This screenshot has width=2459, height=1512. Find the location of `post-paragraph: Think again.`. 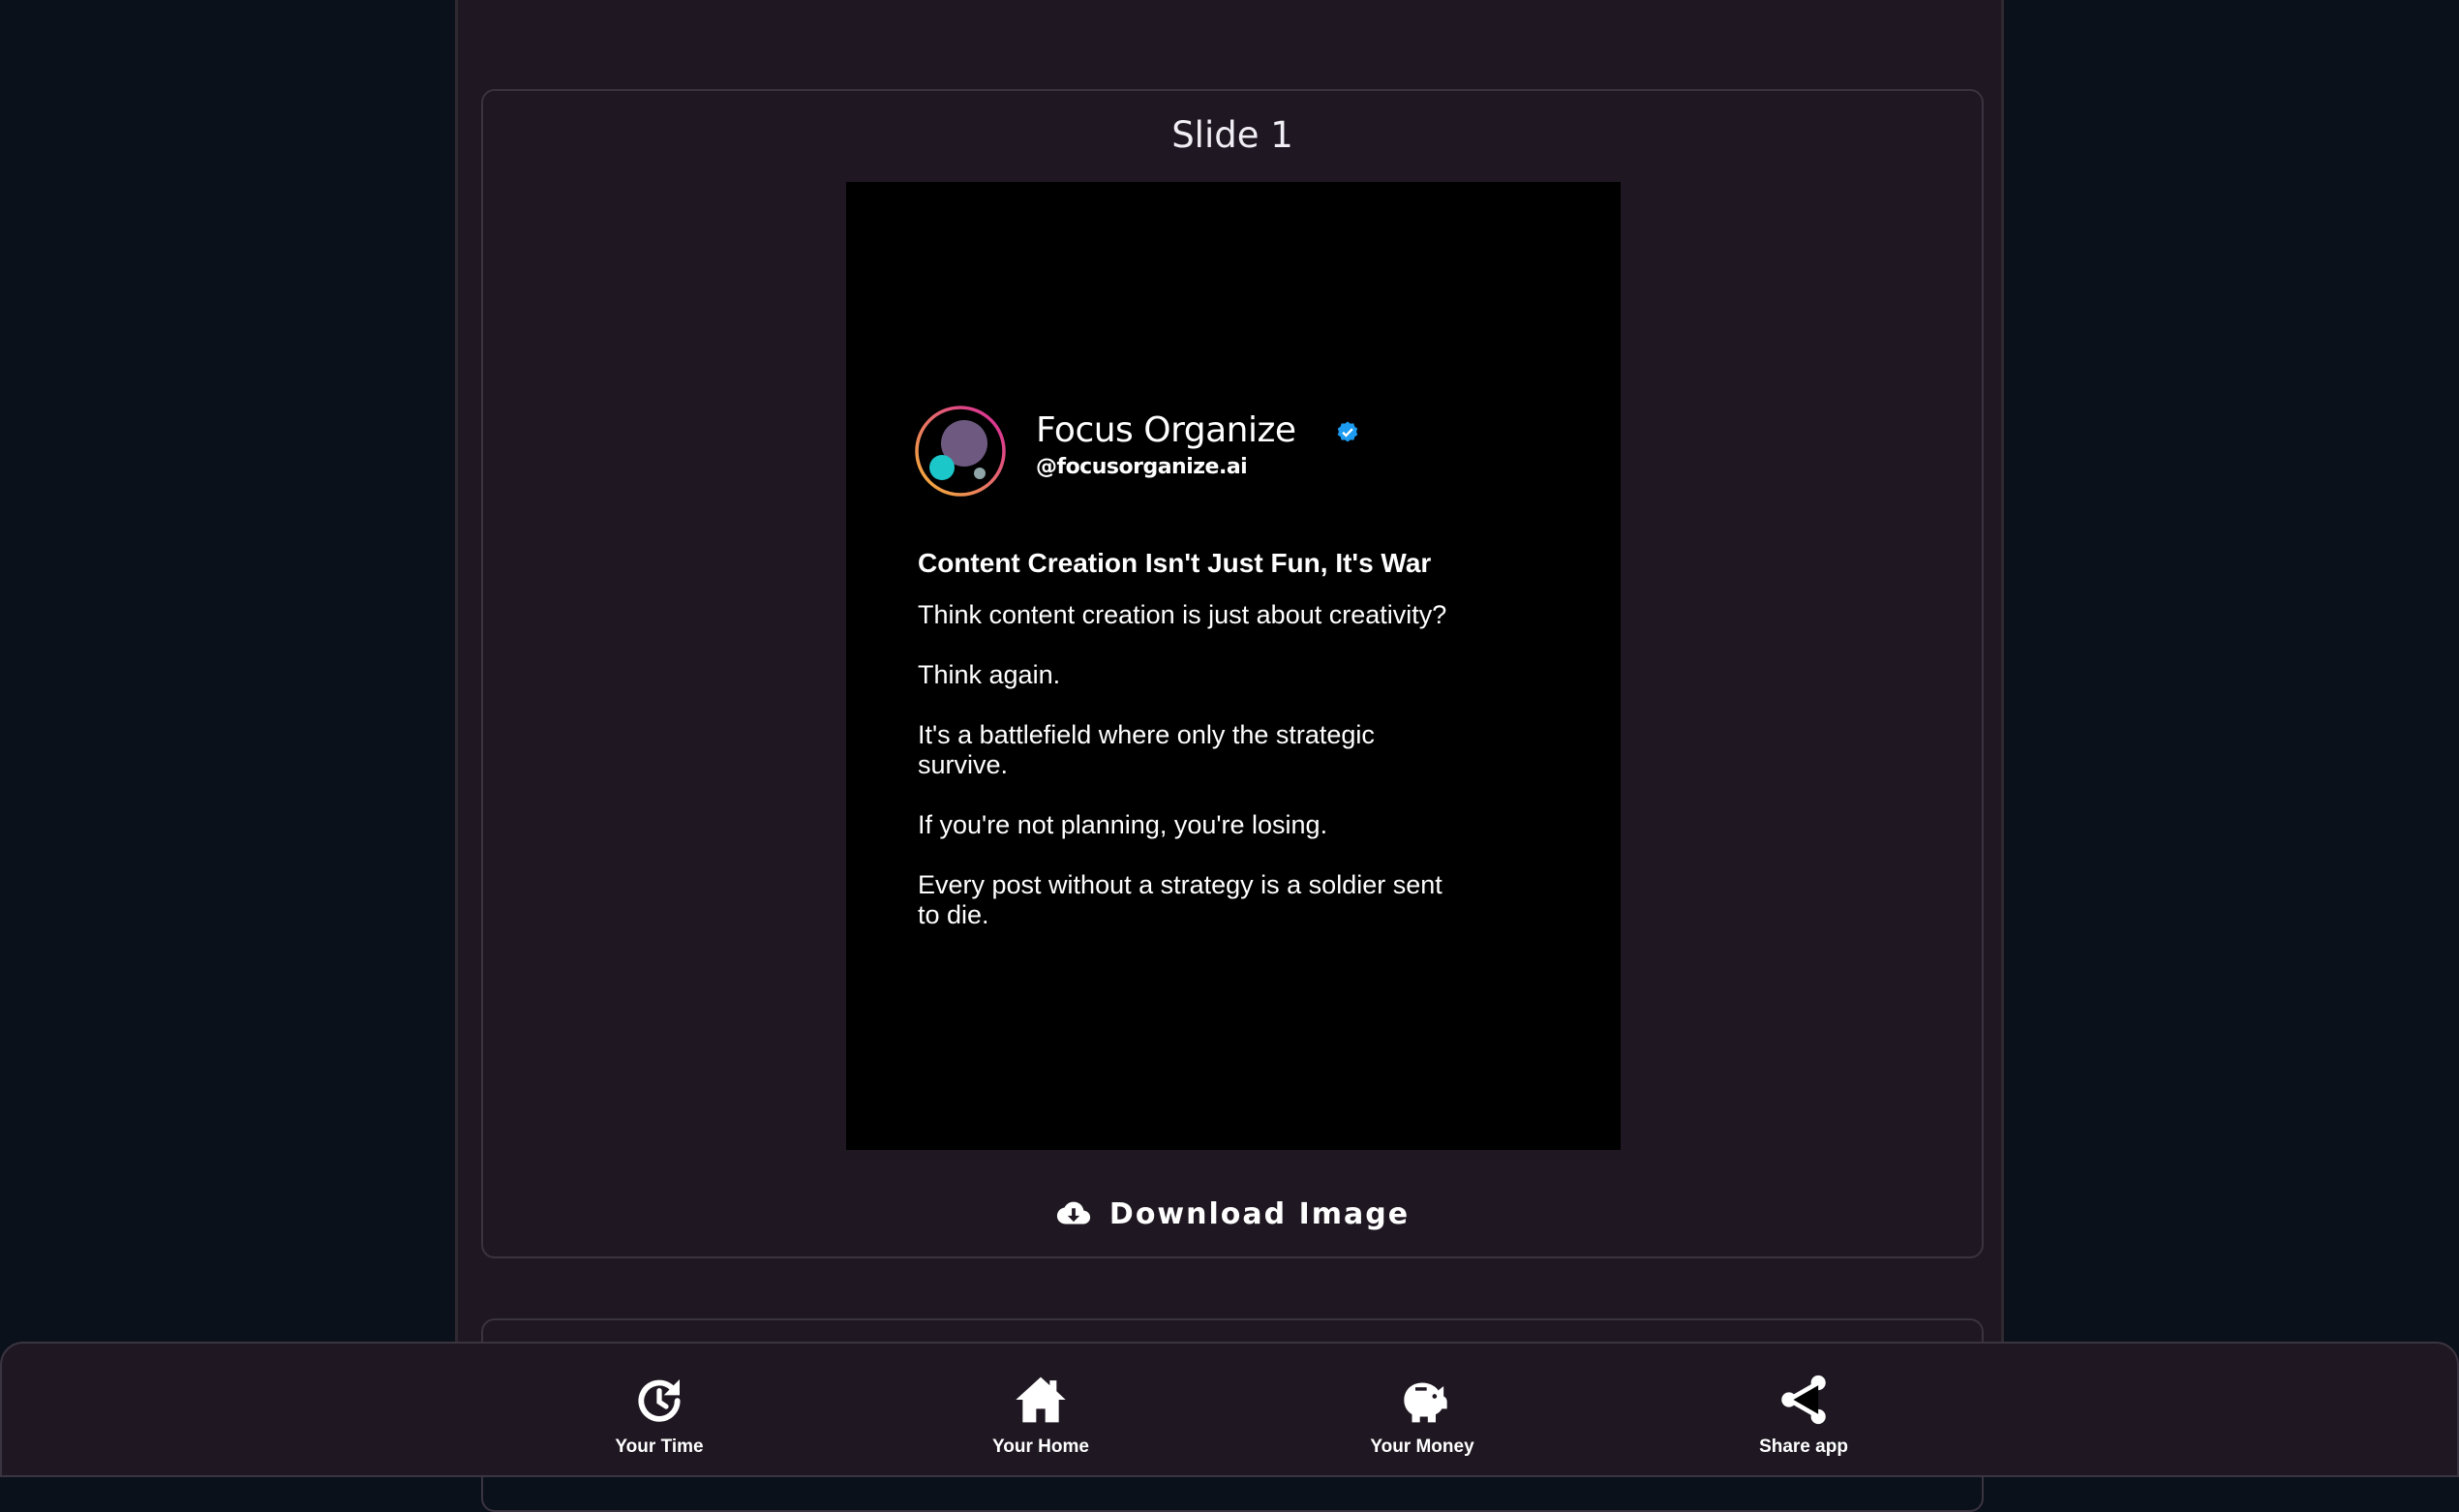

post-paragraph: Think again. is located at coordinates (990, 674).